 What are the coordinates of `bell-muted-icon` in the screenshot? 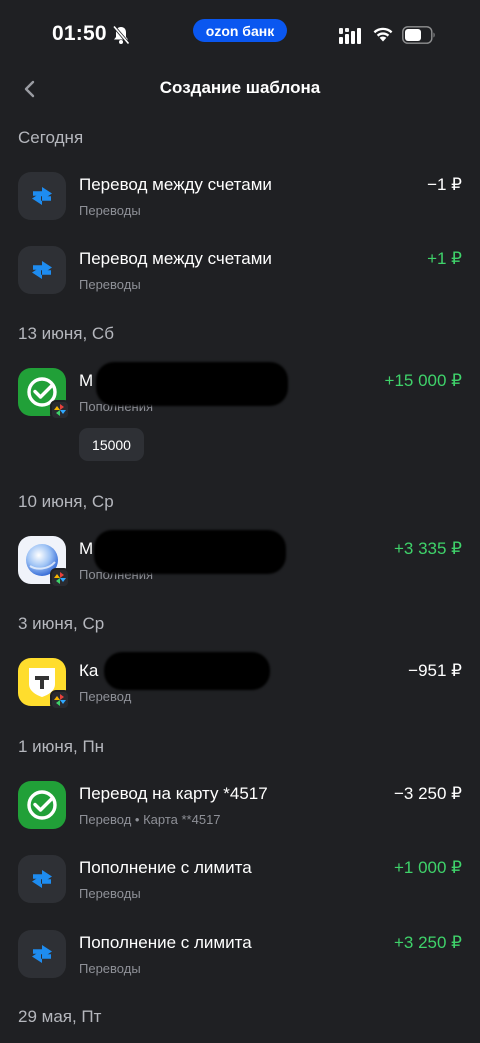 It's located at (121, 35).